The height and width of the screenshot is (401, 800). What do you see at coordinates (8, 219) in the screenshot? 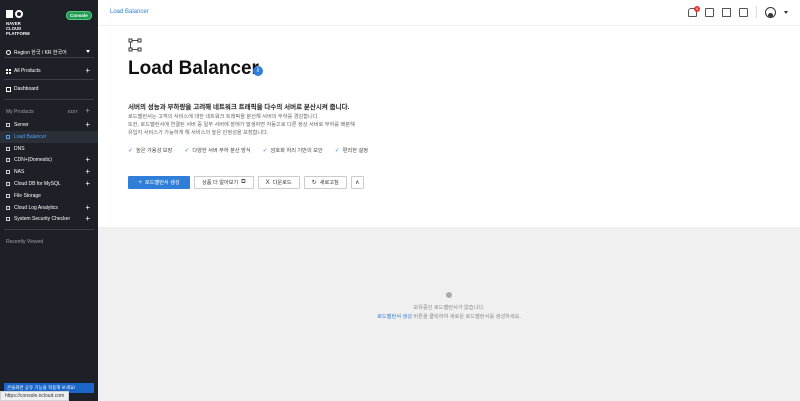
I see `security-icon` at bounding box center [8, 219].